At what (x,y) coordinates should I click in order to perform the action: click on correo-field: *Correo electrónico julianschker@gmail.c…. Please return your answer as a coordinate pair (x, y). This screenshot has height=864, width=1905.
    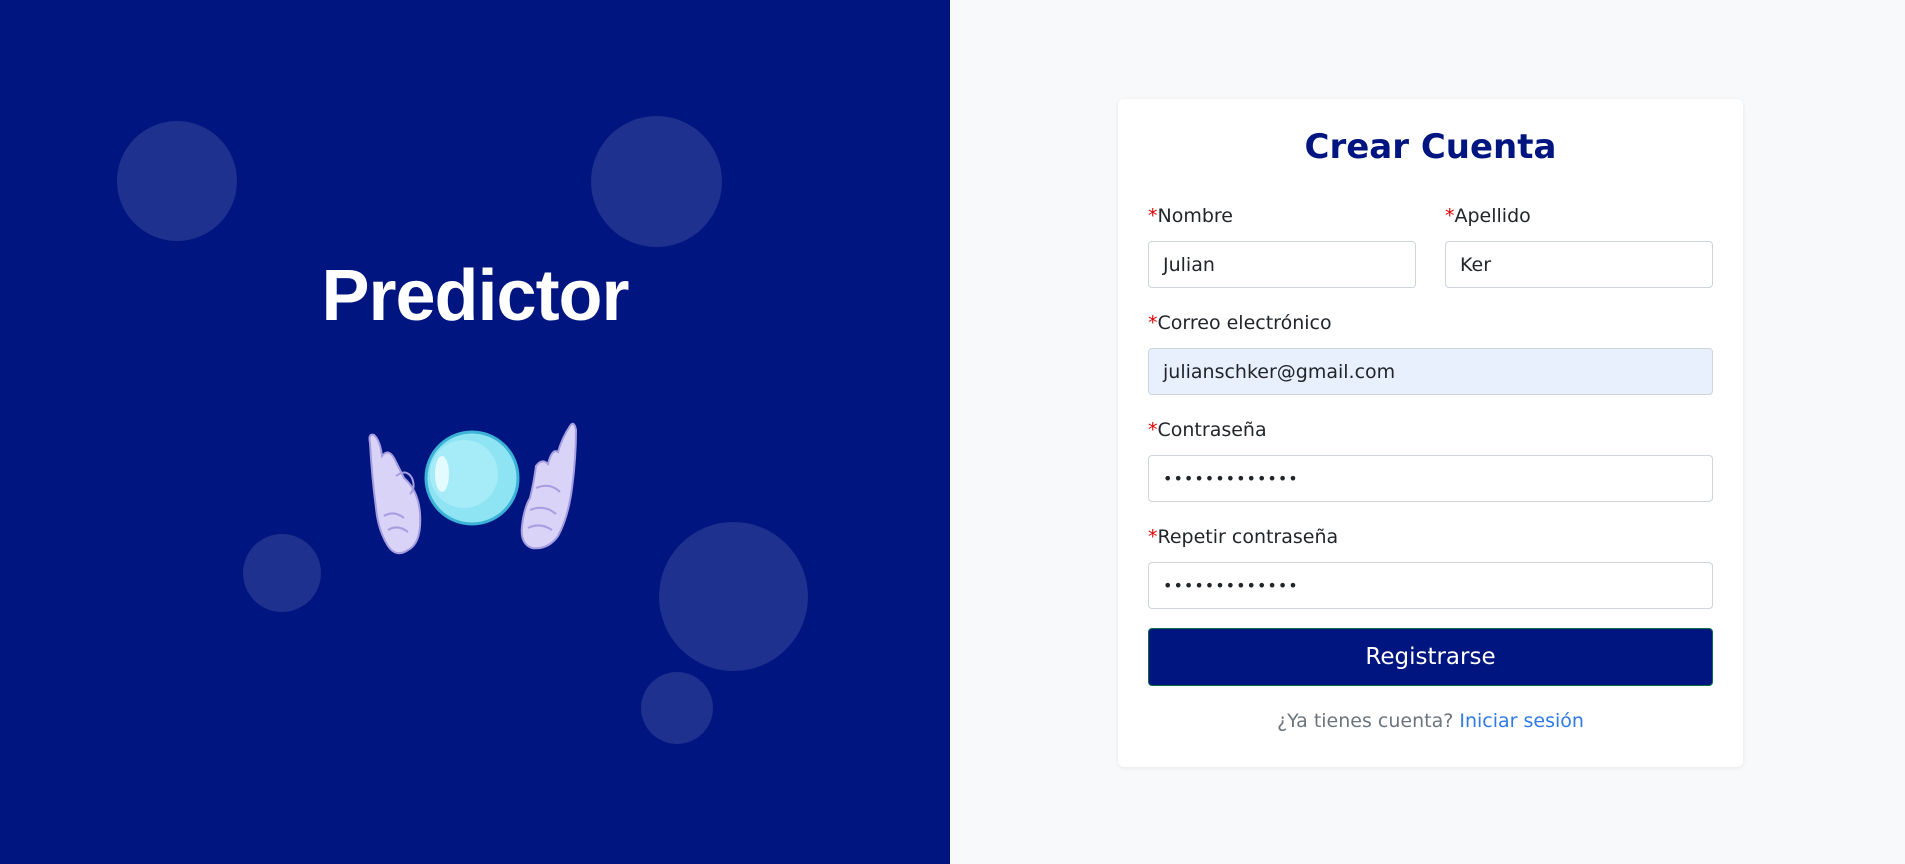
    Looking at the image, I should click on (1430, 352).